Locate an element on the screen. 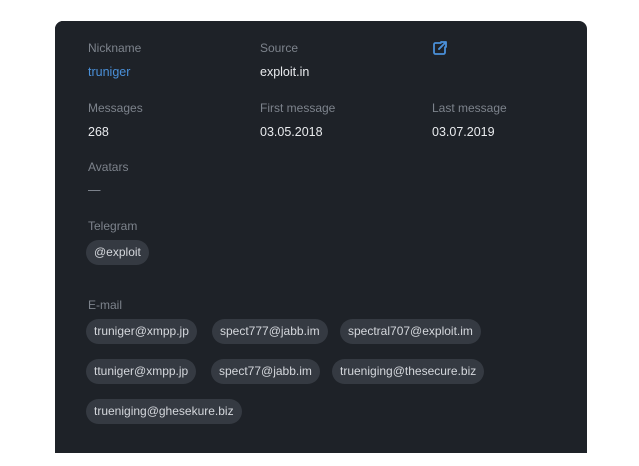 The image size is (639, 466). messages-value: 268 is located at coordinates (98, 132).